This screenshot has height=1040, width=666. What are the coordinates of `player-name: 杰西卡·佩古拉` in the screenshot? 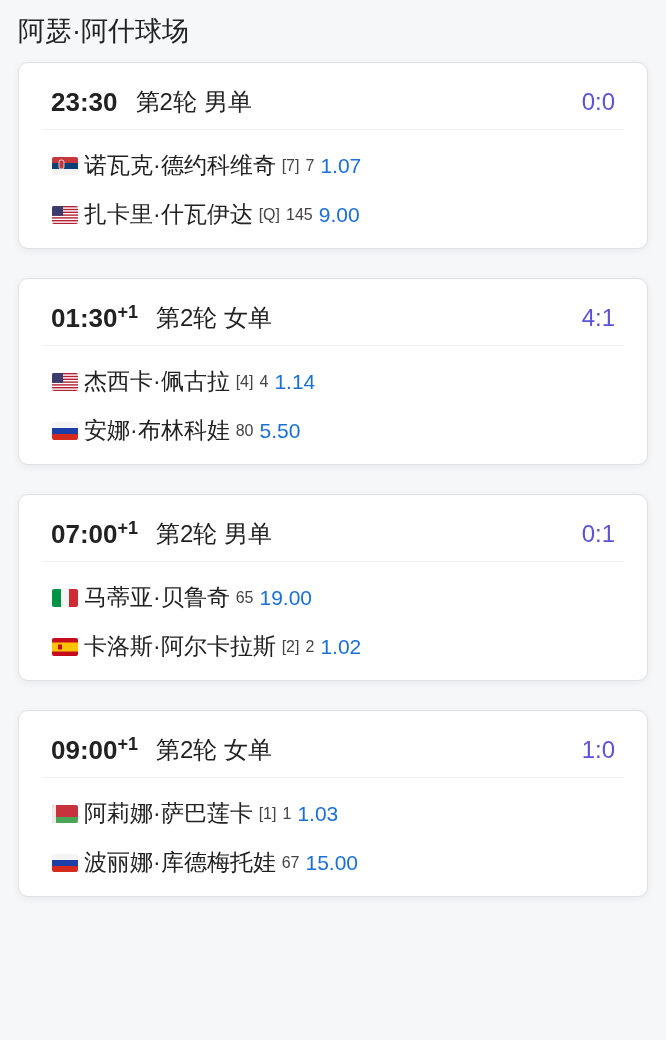 It's located at (157, 381).